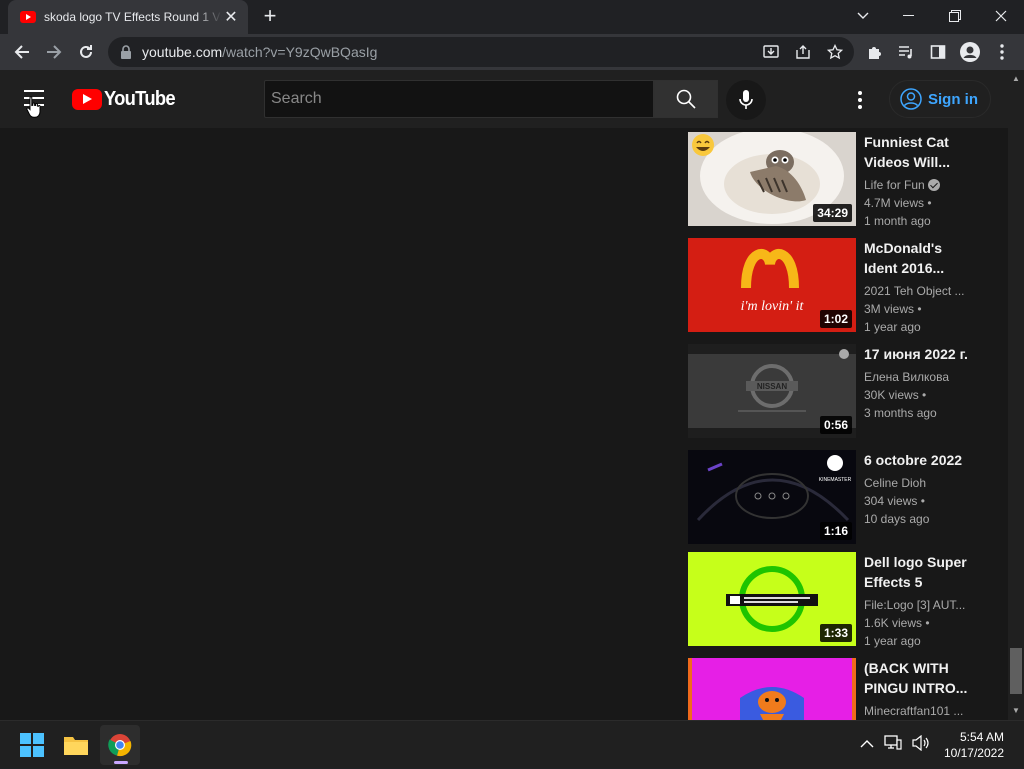 Image resolution: width=1024 pixels, height=769 pixels. What do you see at coordinates (906, 52) in the screenshot?
I see `media-controls-button` at bounding box center [906, 52].